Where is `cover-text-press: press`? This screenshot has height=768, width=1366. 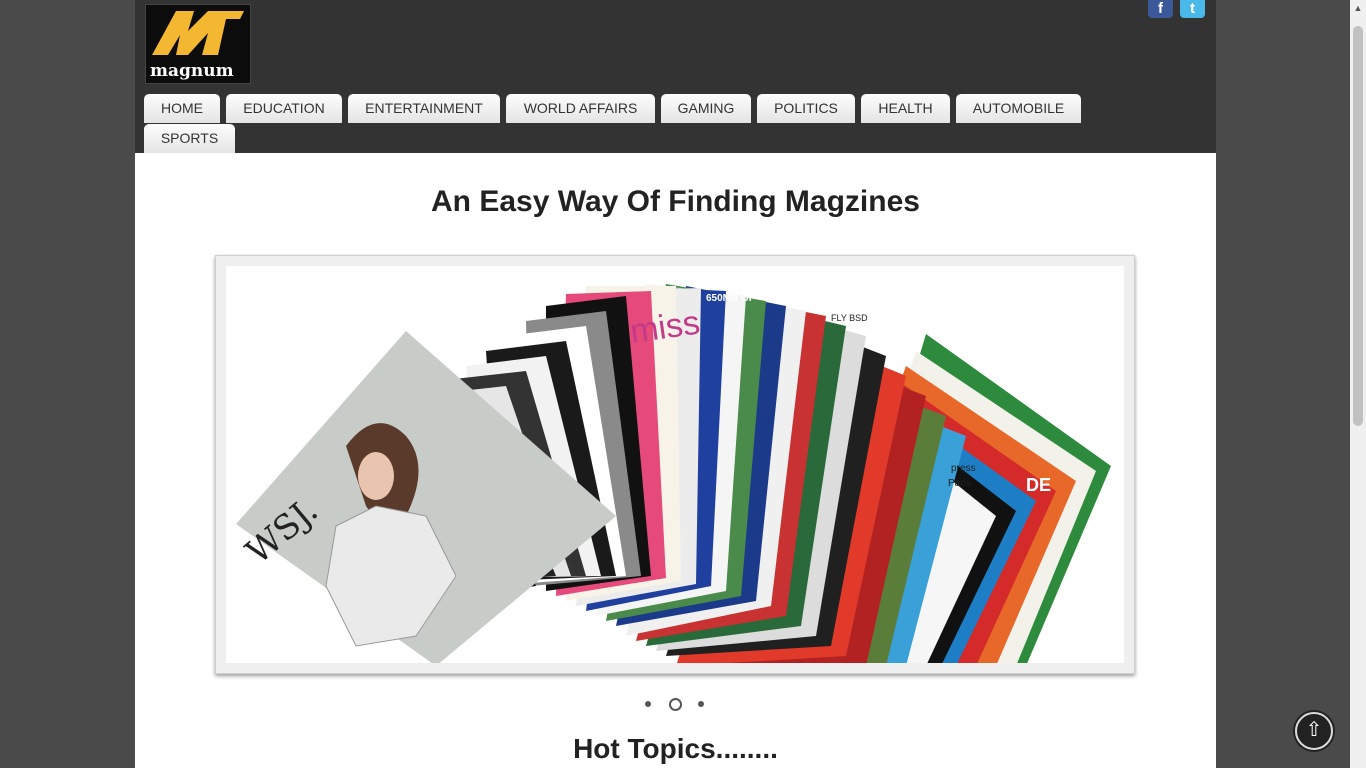 cover-text-press: press is located at coordinates (963, 468).